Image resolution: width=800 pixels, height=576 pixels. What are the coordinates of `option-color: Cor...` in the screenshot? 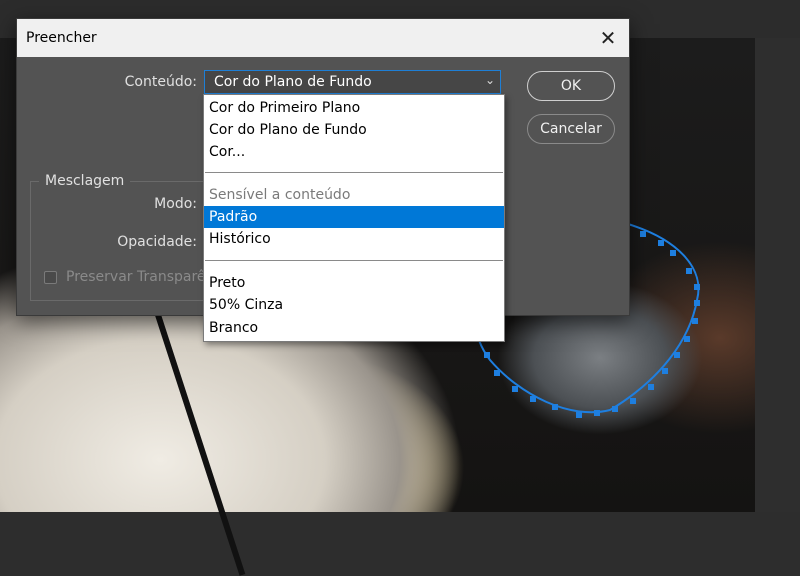 It's located at (354, 152).